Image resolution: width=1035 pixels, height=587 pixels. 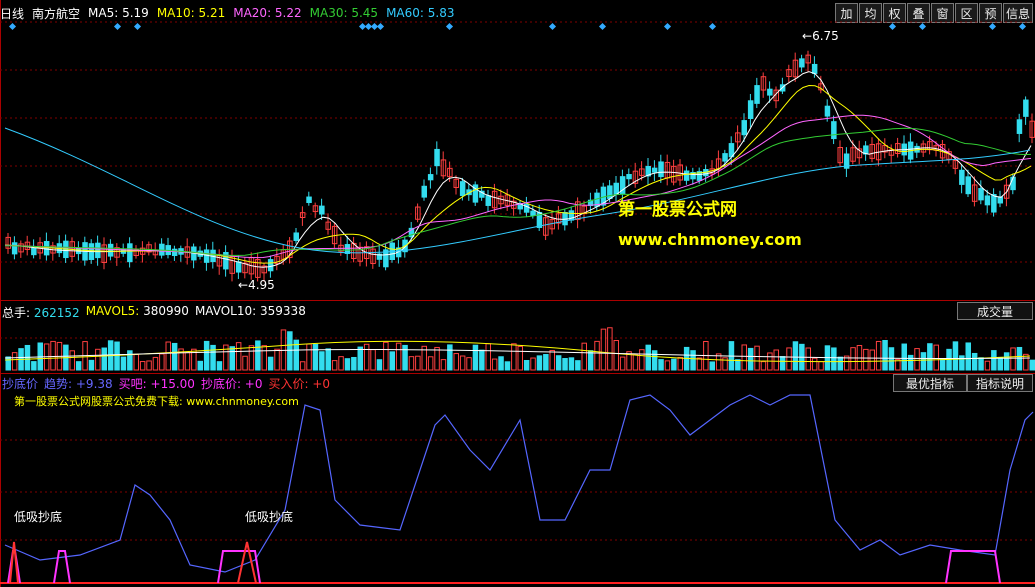 What do you see at coordinates (820, 36) in the screenshot?
I see `high-price-label: ←6.75` at bounding box center [820, 36].